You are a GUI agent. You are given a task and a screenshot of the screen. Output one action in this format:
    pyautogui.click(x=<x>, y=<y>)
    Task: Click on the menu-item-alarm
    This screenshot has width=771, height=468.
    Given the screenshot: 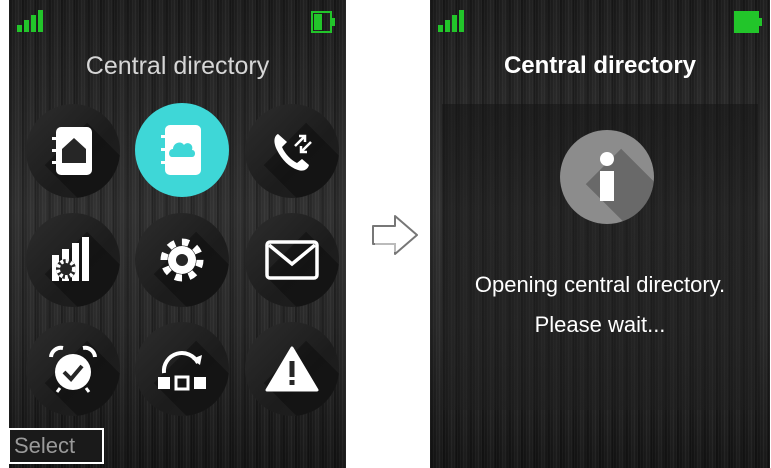 What is the action you would take?
    pyautogui.click(x=292, y=369)
    